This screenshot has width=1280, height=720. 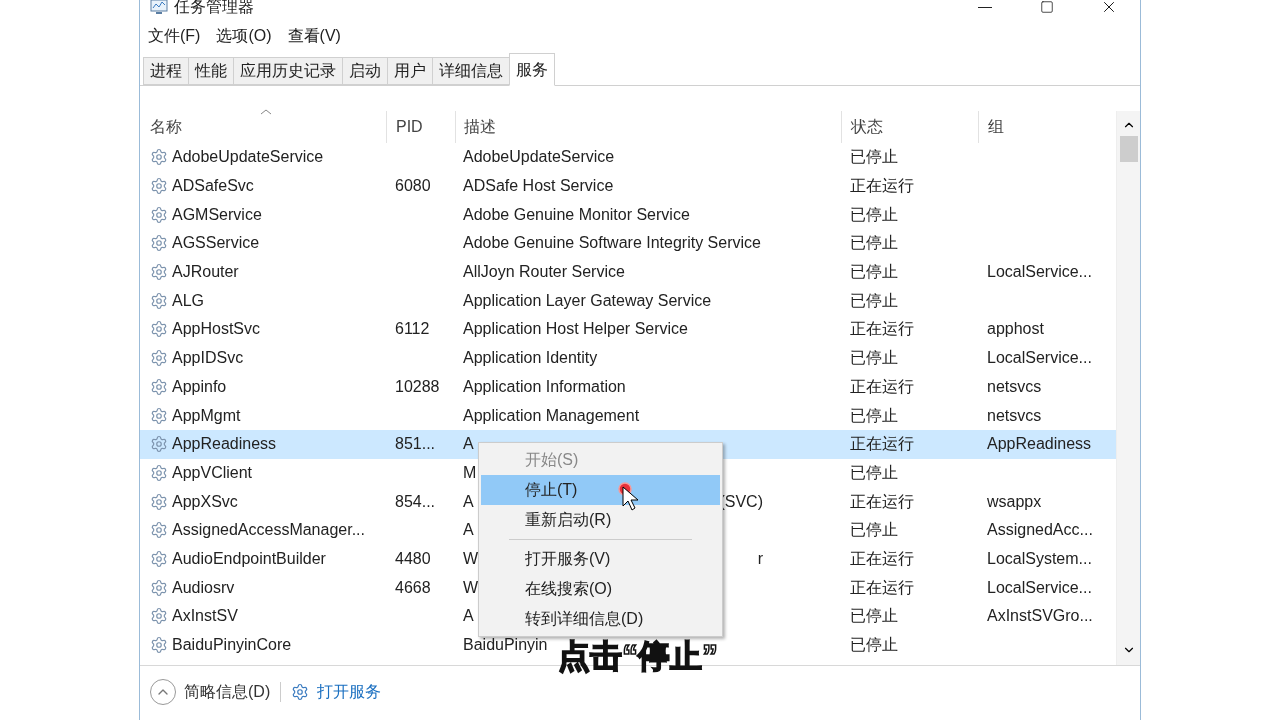 I want to click on service-name: AxInstSV, so click(x=205, y=616).